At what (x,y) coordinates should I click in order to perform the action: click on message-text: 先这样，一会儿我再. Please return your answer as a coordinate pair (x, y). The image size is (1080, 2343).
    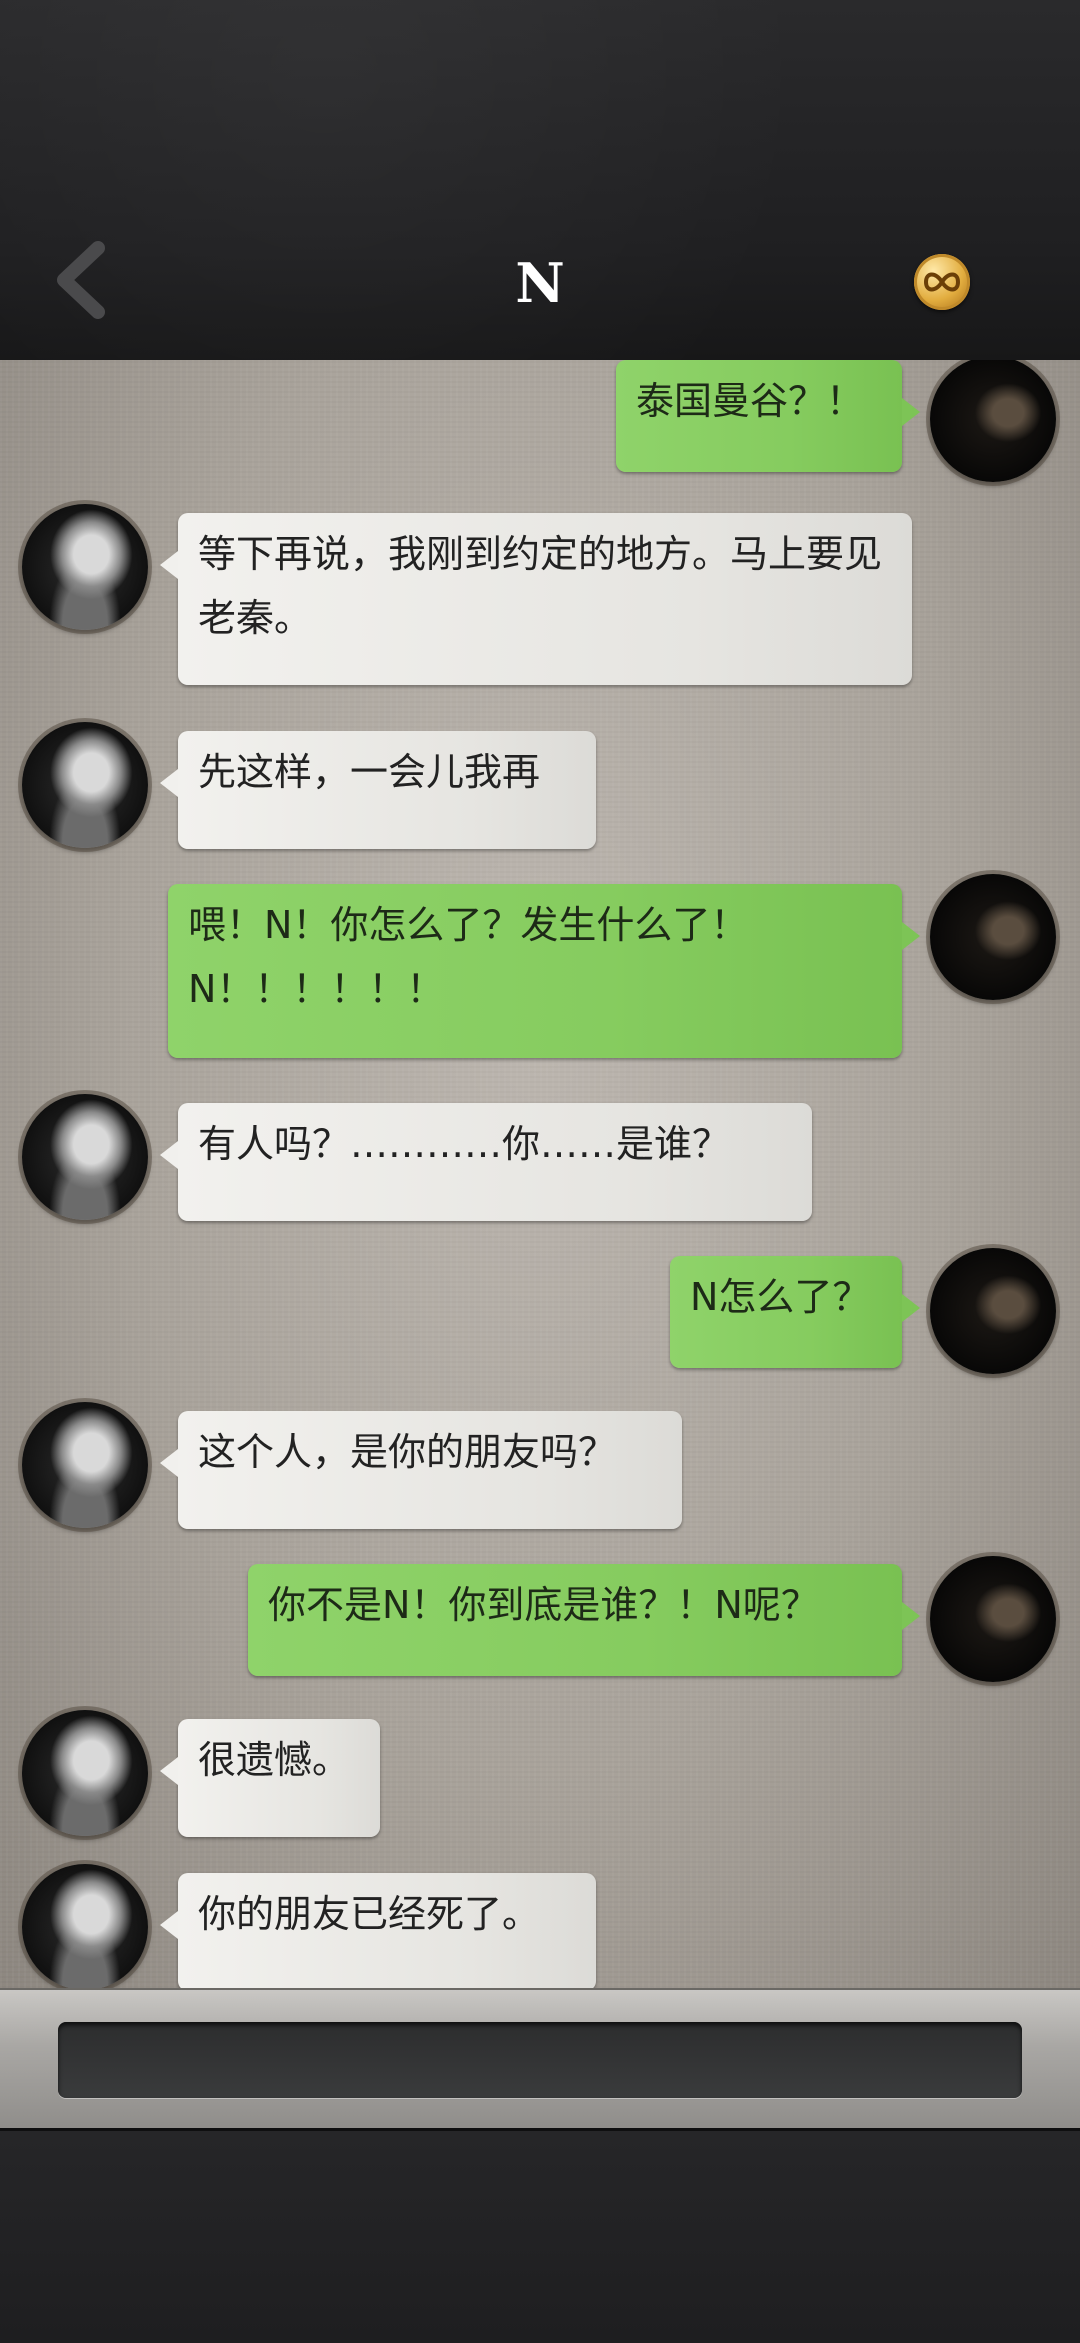
    Looking at the image, I should click on (369, 772).